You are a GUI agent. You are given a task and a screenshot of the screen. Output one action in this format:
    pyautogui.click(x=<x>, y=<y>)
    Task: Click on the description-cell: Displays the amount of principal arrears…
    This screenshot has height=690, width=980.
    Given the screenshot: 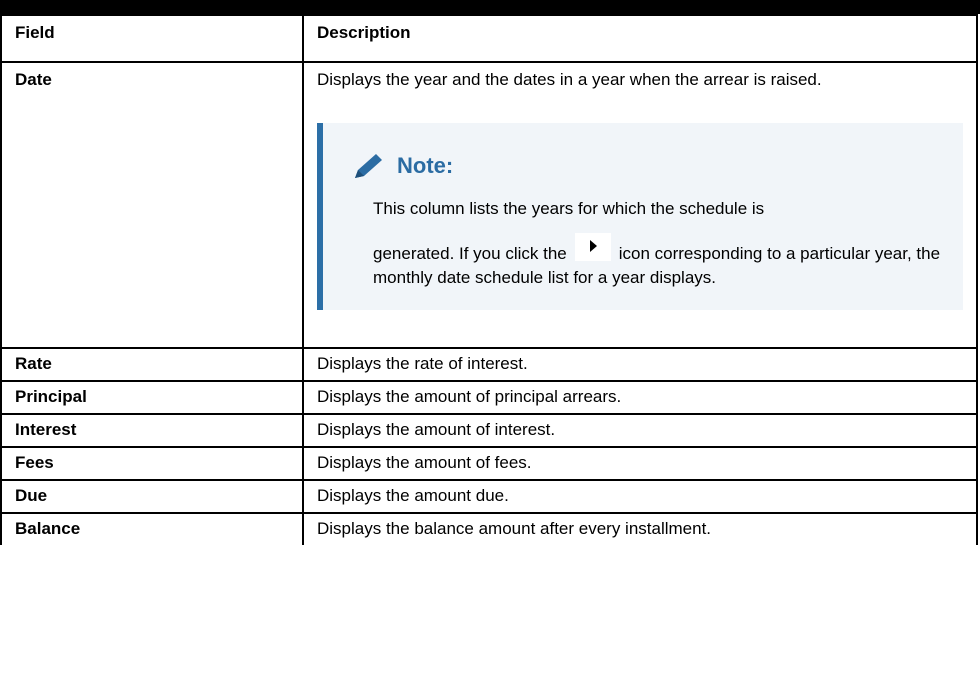 What is the action you would take?
    pyautogui.click(x=640, y=397)
    